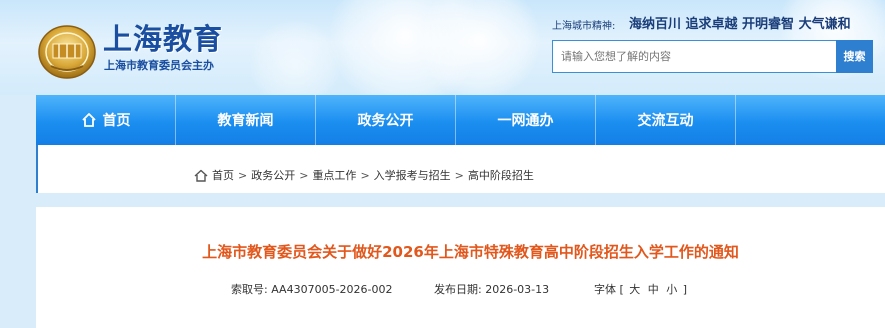 The image size is (885, 328). What do you see at coordinates (159, 65) in the screenshot?
I see `site-subtitle: 上海市教育委员会主办` at bounding box center [159, 65].